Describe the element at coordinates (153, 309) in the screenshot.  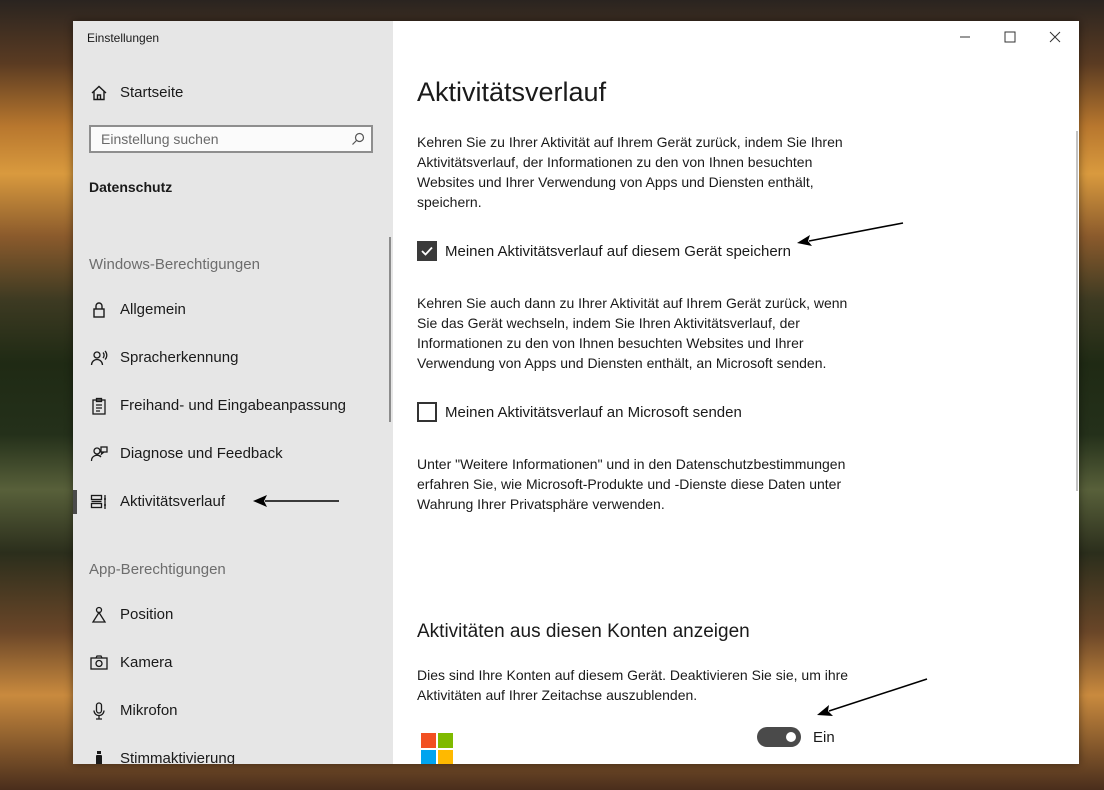
I see `sidebar-item-label: Allgemein` at that location.